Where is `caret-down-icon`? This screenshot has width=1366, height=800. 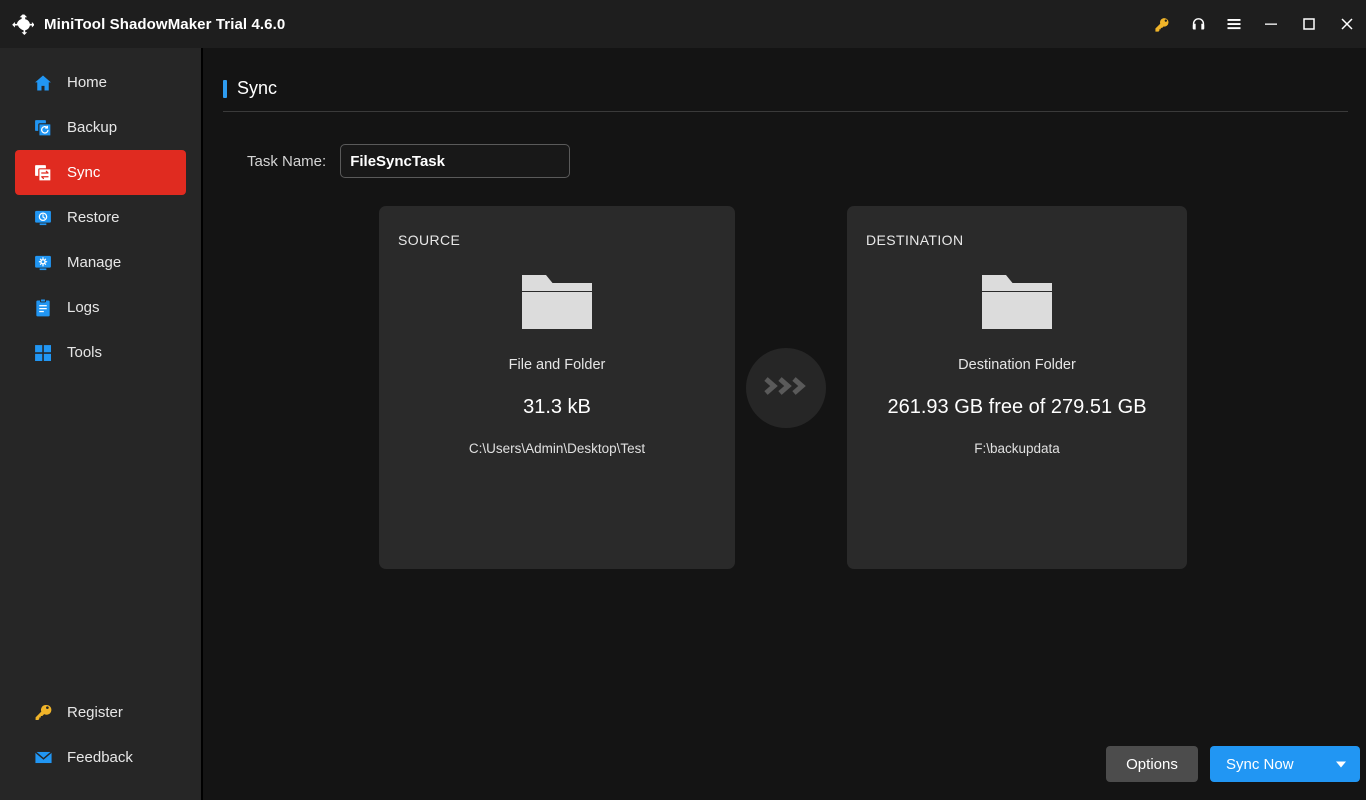
caret-down-icon is located at coordinates (1341, 764).